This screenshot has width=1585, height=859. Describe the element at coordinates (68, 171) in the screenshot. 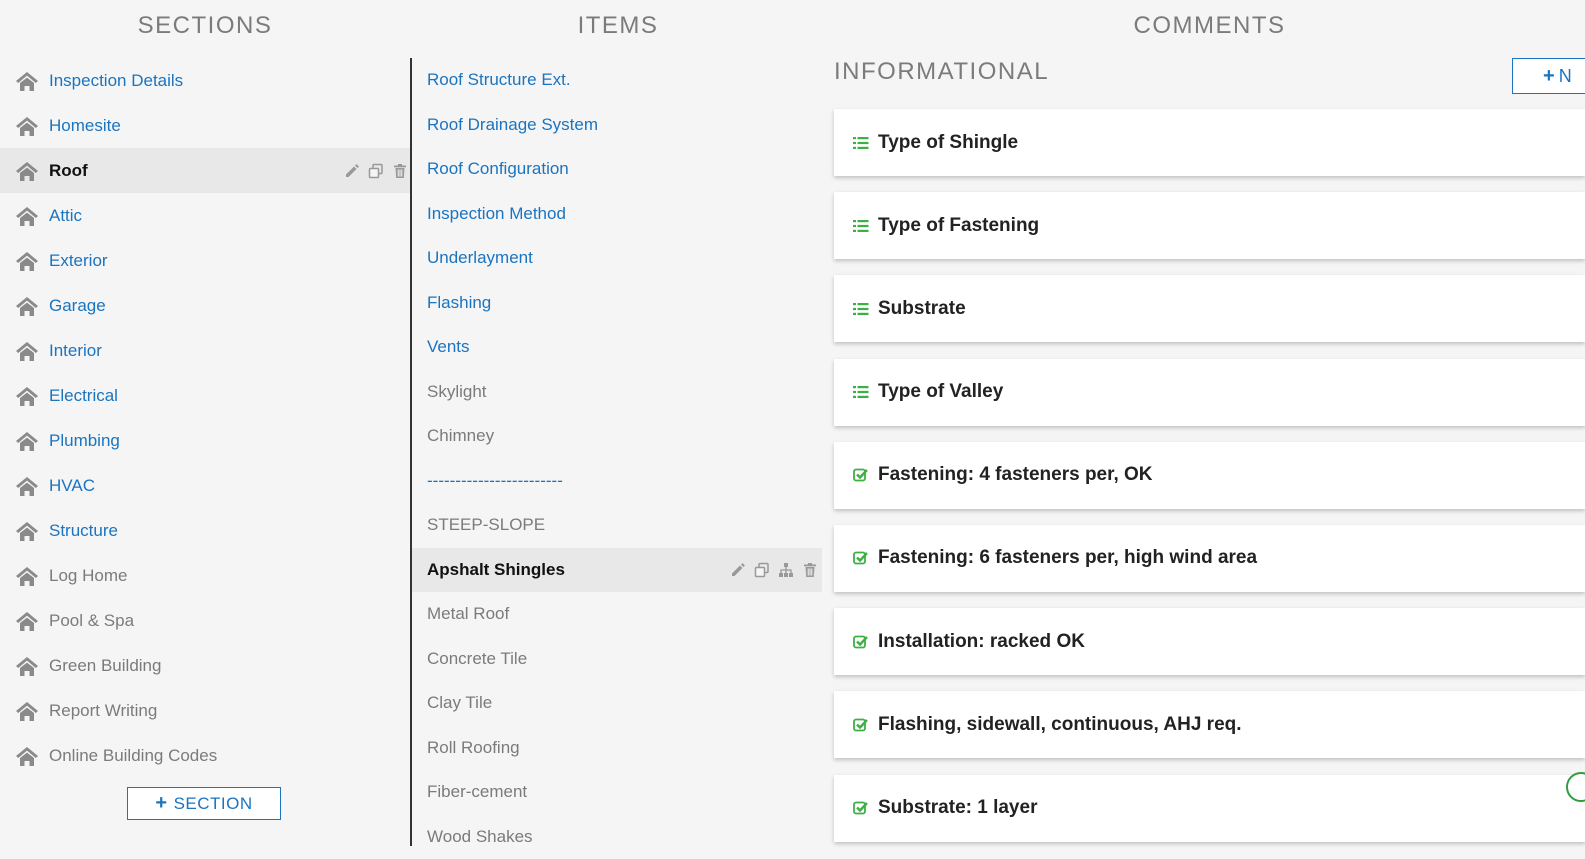

I see `section-label: Roof` at that location.